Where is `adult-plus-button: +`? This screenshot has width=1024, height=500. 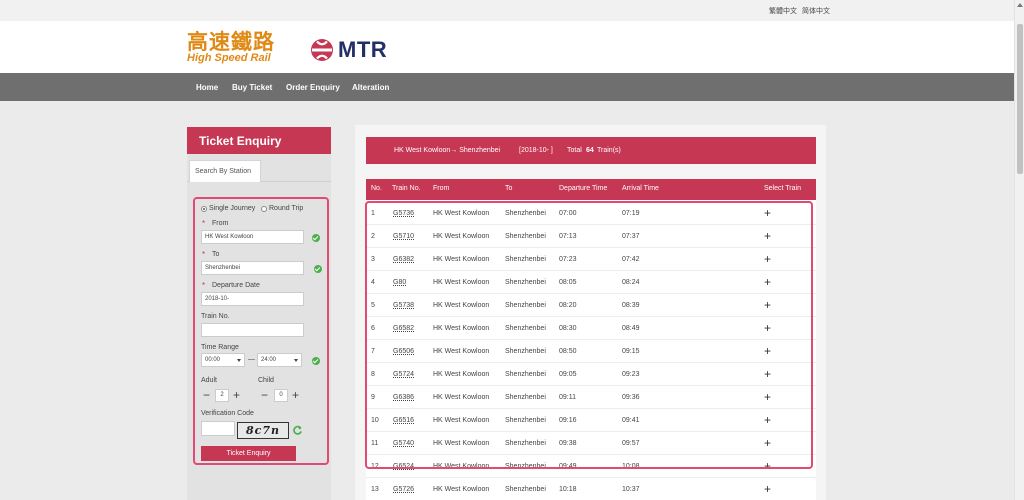 adult-plus-button: + is located at coordinates (236, 395).